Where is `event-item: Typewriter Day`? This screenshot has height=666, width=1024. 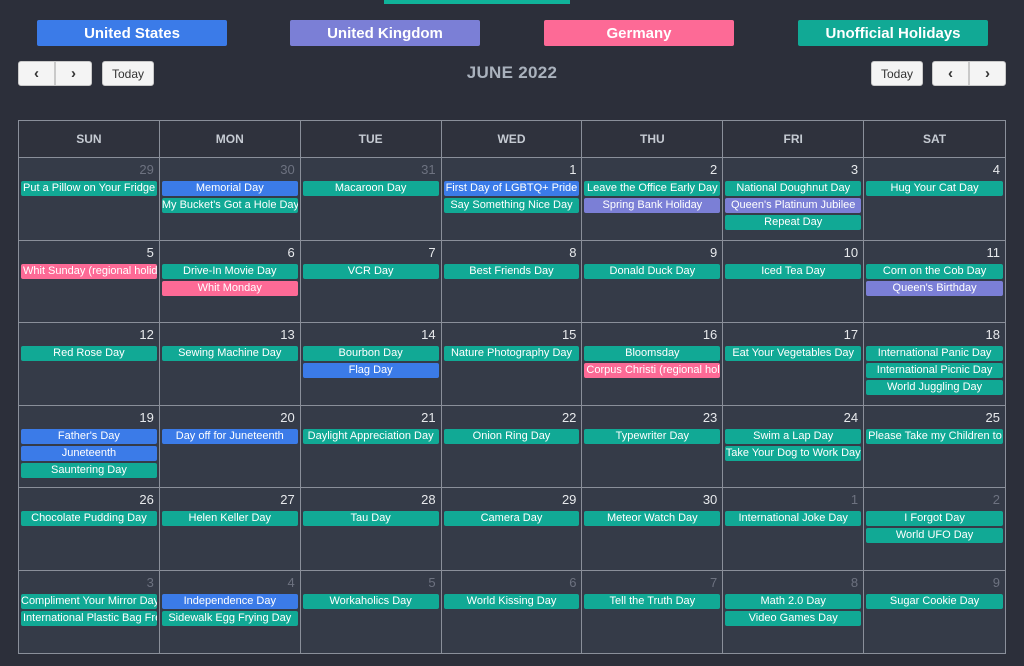 event-item: Typewriter Day is located at coordinates (652, 436).